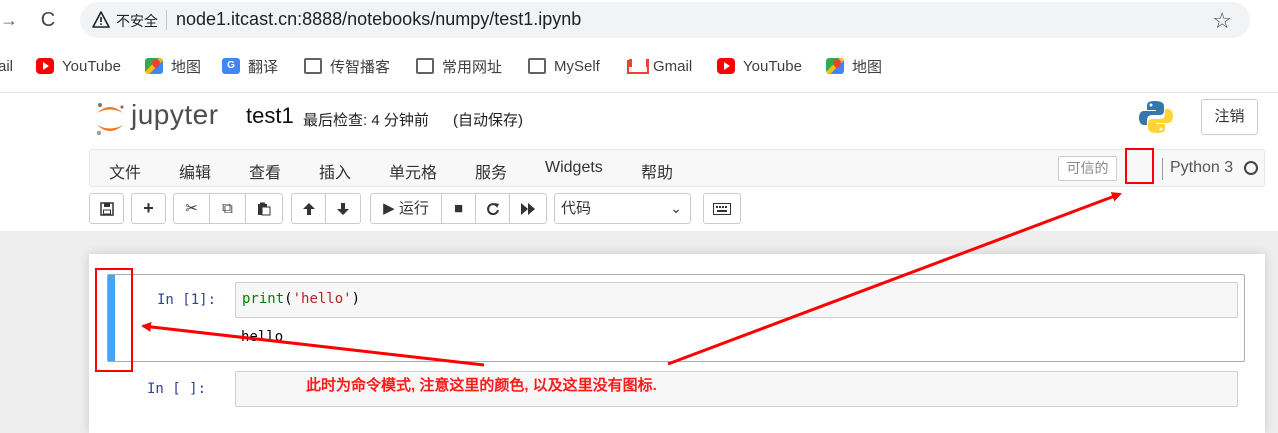 This screenshot has height=433, width=1278. I want to click on copy-icon: ⧉, so click(227, 208).